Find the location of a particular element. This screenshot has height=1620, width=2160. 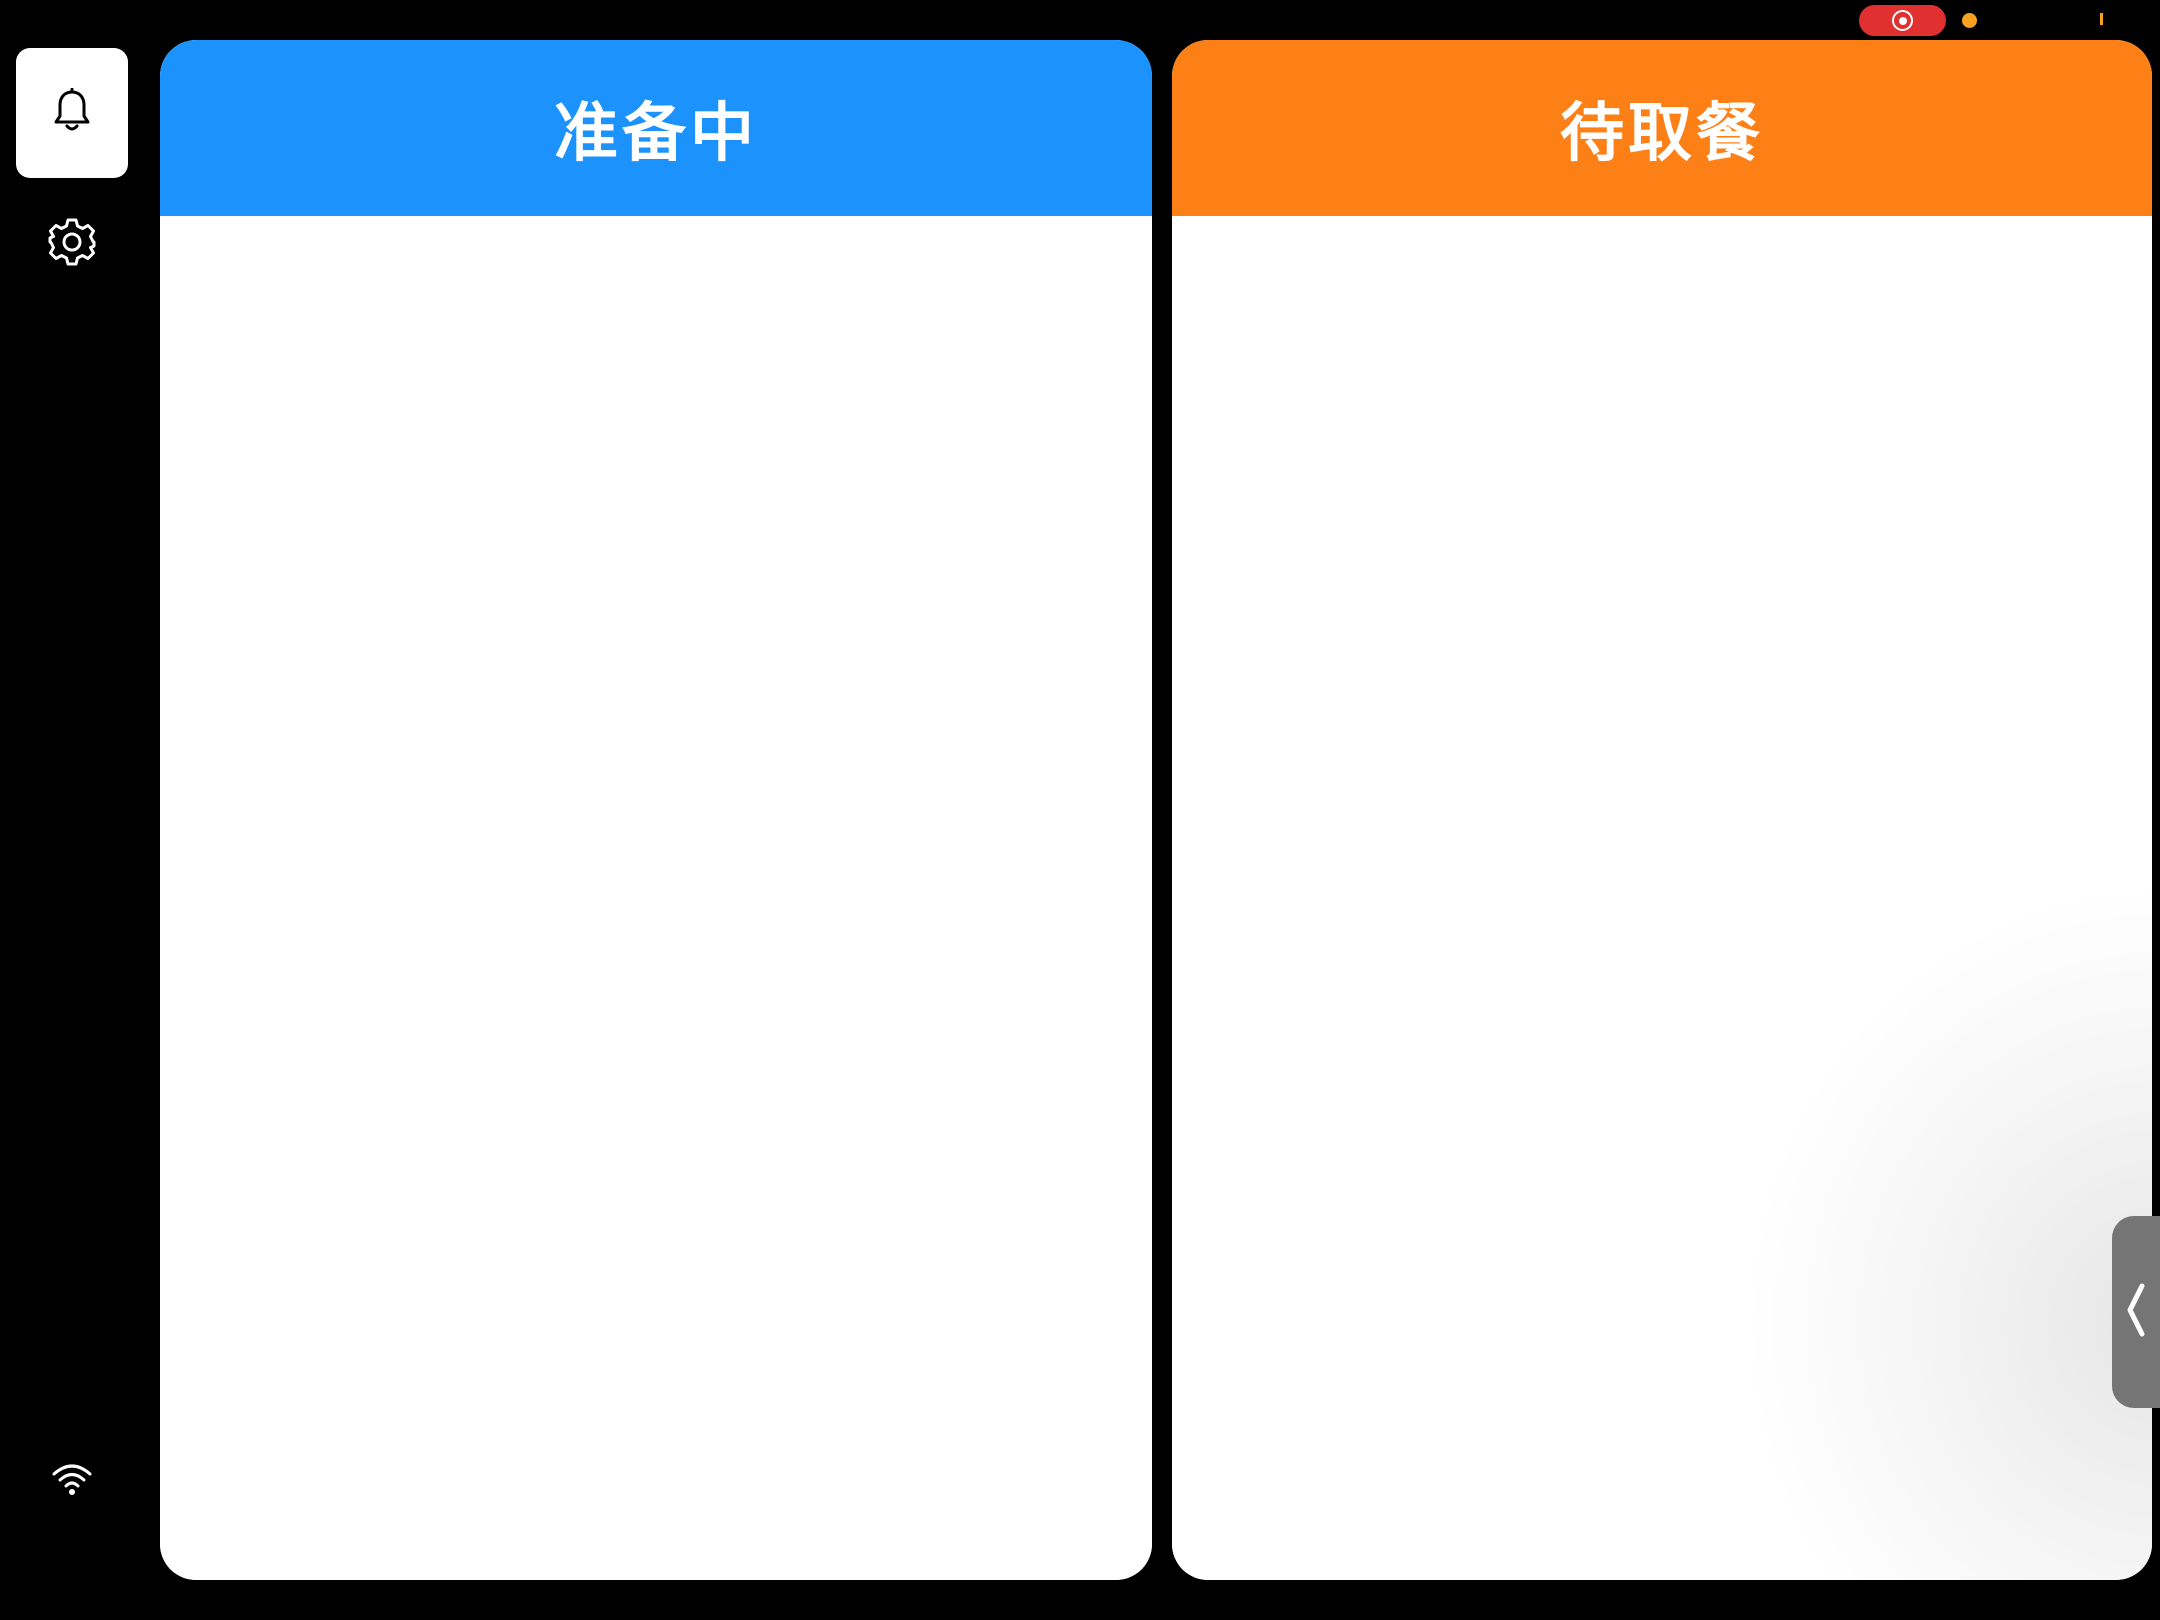

settings-button is located at coordinates (72, 244).